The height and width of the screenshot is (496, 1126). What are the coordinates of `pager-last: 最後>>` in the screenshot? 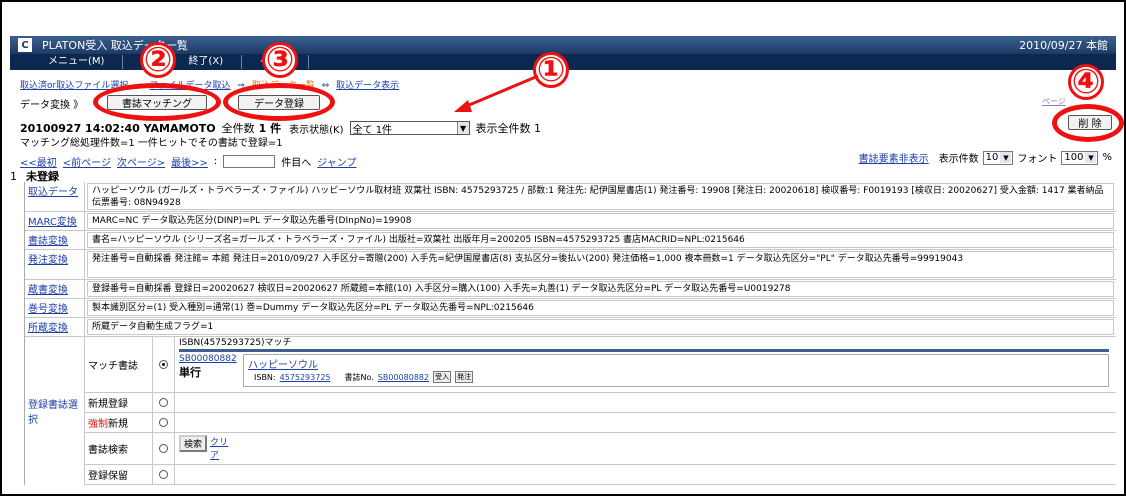 It's located at (189, 161).